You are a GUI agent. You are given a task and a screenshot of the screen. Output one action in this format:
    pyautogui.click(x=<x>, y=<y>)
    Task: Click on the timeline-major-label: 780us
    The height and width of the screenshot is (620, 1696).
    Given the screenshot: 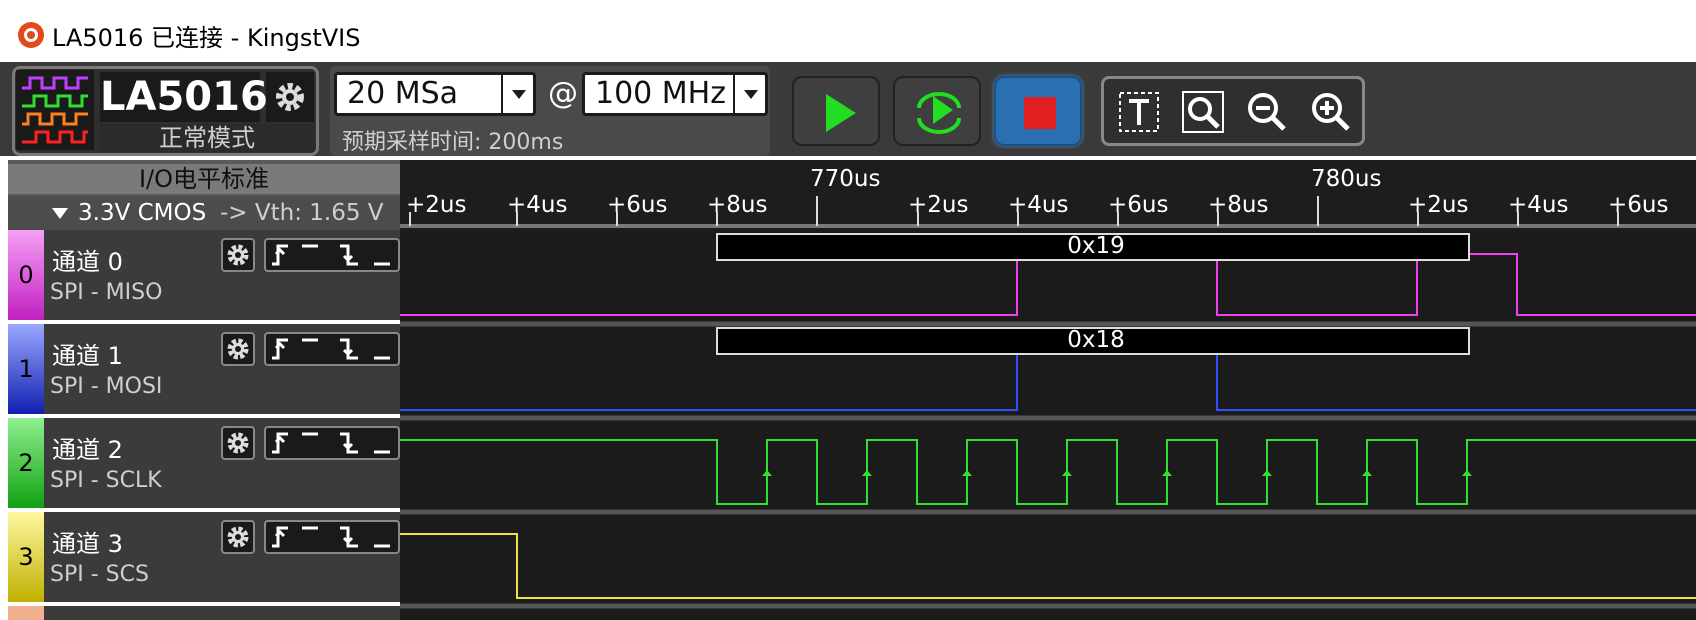 What is the action you would take?
    pyautogui.click(x=1346, y=179)
    